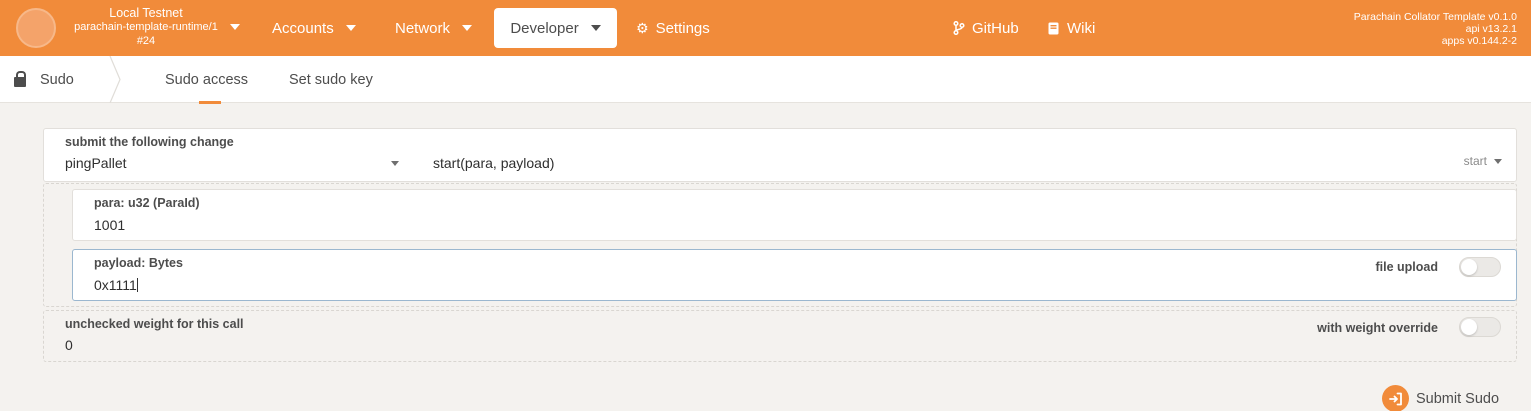 The width and height of the screenshot is (1531, 411). I want to click on chain-dropdown-caret-icon, so click(235, 27).